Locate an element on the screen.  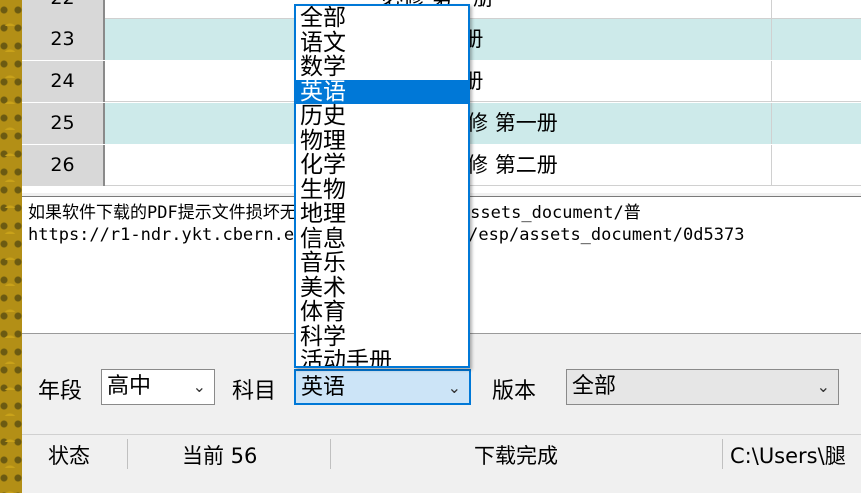
edition-label: 版本 is located at coordinates (514, 391).